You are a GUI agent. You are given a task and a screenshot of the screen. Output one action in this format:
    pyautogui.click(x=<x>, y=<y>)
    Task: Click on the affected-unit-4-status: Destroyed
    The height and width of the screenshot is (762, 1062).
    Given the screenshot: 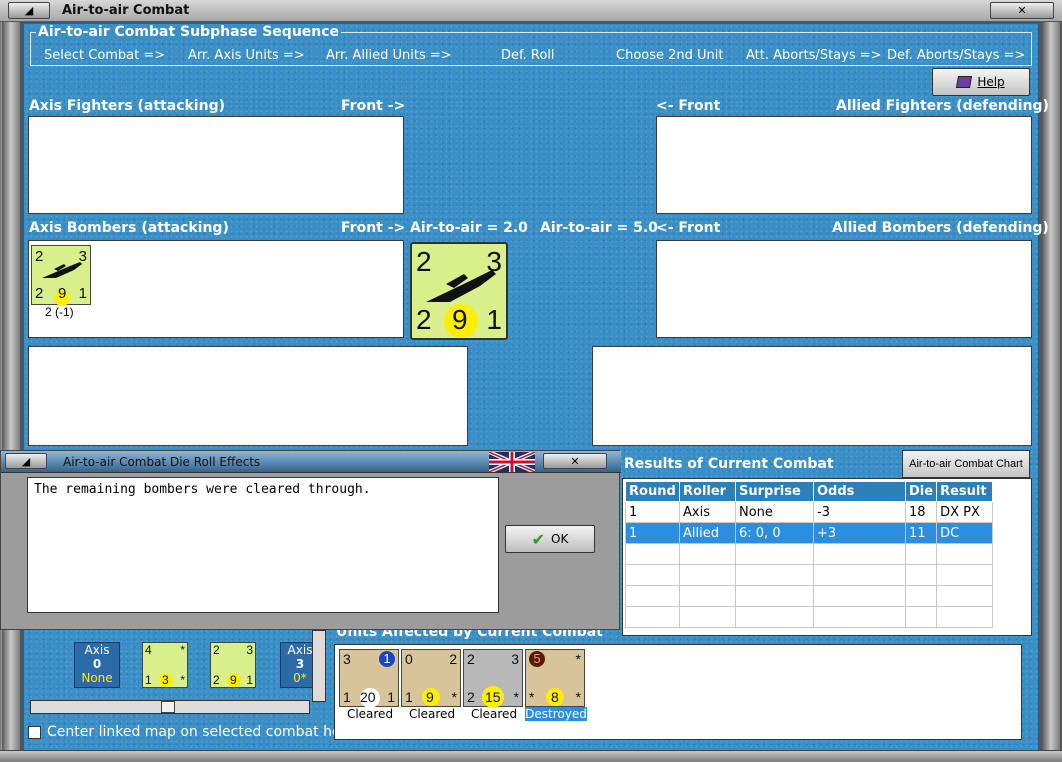 What is the action you would take?
    pyautogui.click(x=556, y=714)
    